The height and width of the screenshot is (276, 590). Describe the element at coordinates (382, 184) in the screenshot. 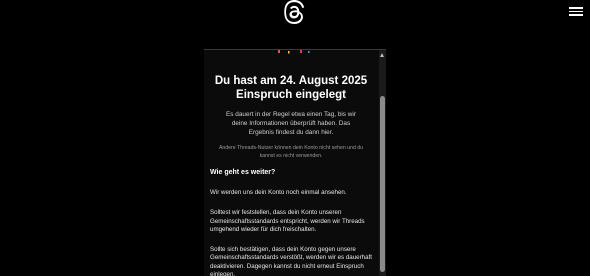

I see `scrollbar-thumb` at that location.